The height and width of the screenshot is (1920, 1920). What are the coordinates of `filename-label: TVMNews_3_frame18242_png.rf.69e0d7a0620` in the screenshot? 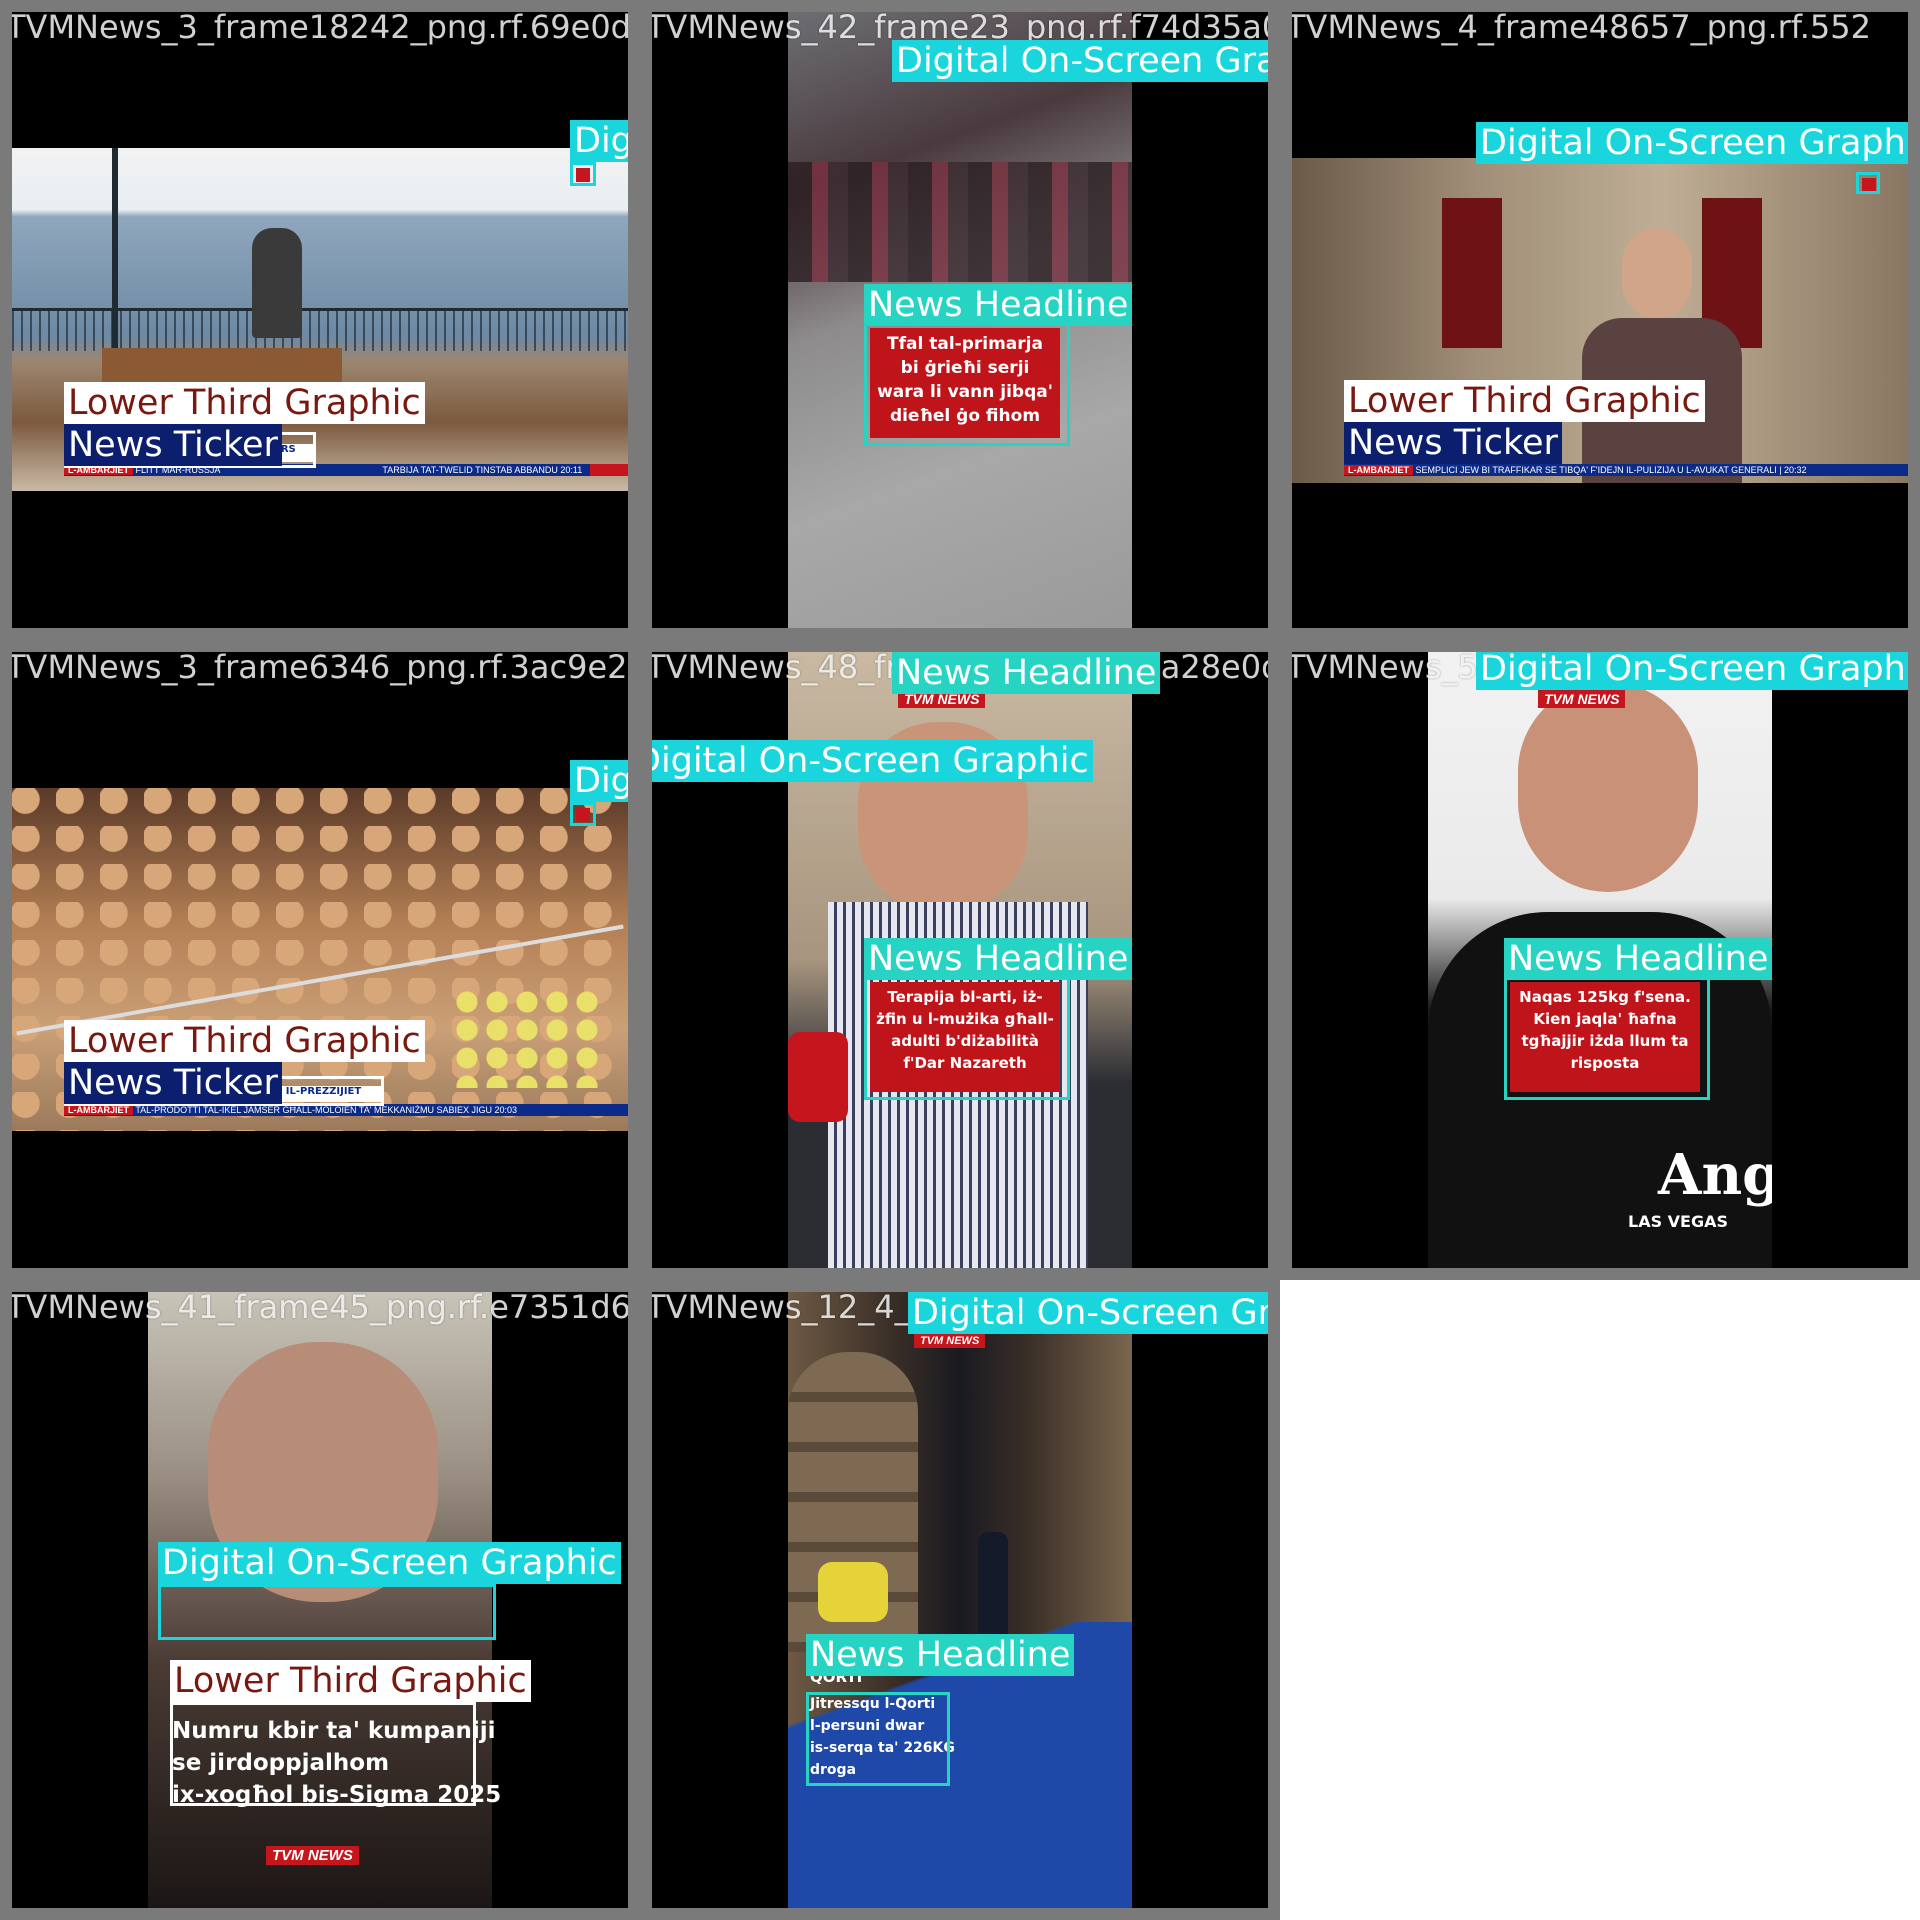 It's located at (318, 27).